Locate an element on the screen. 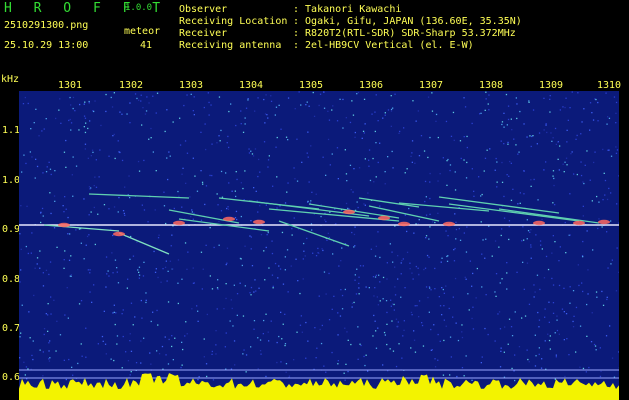 This screenshot has width=629, height=400. x-tick-label: 1305 is located at coordinates (311, 85).